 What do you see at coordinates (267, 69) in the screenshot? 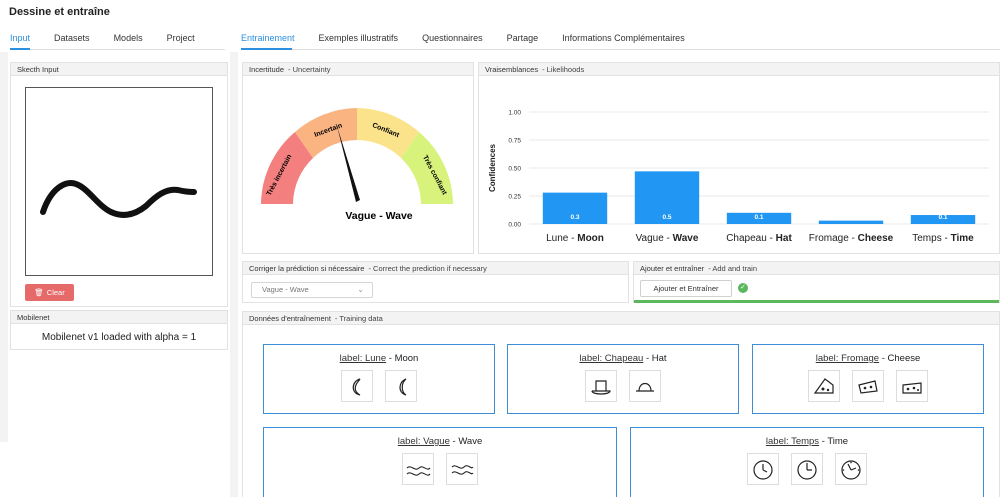
I see `panel-title: Incertitude` at bounding box center [267, 69].